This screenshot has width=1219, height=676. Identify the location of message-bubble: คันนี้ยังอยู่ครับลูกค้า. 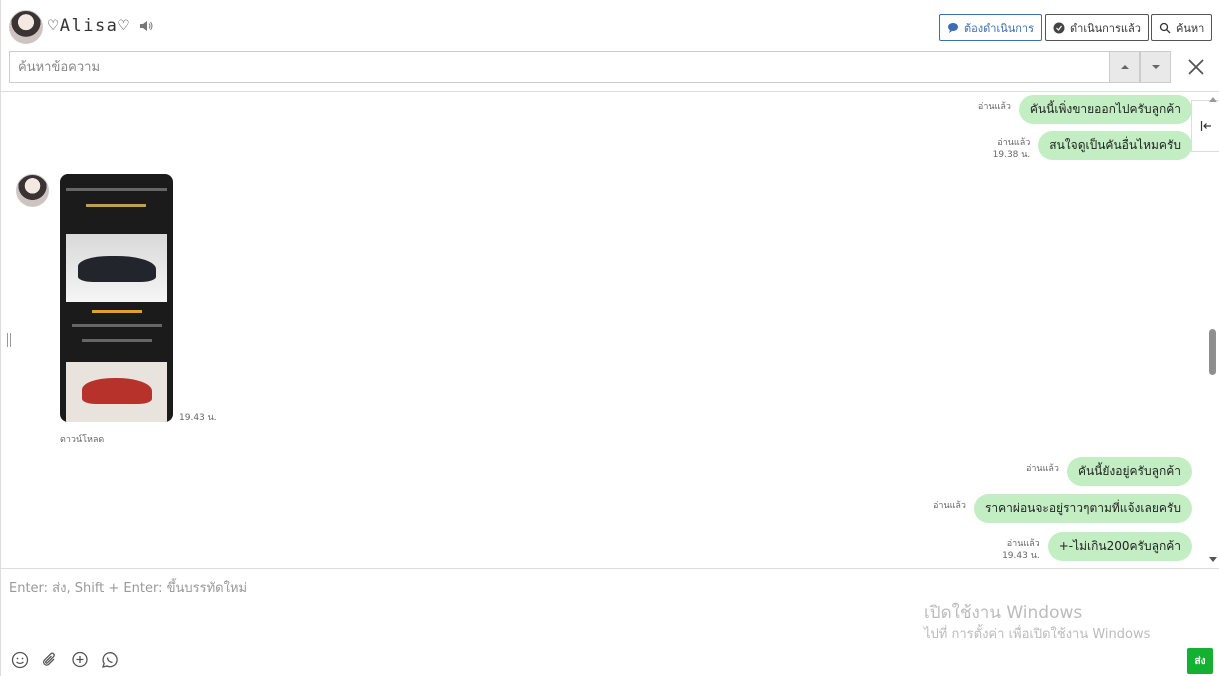
(1129, 471).